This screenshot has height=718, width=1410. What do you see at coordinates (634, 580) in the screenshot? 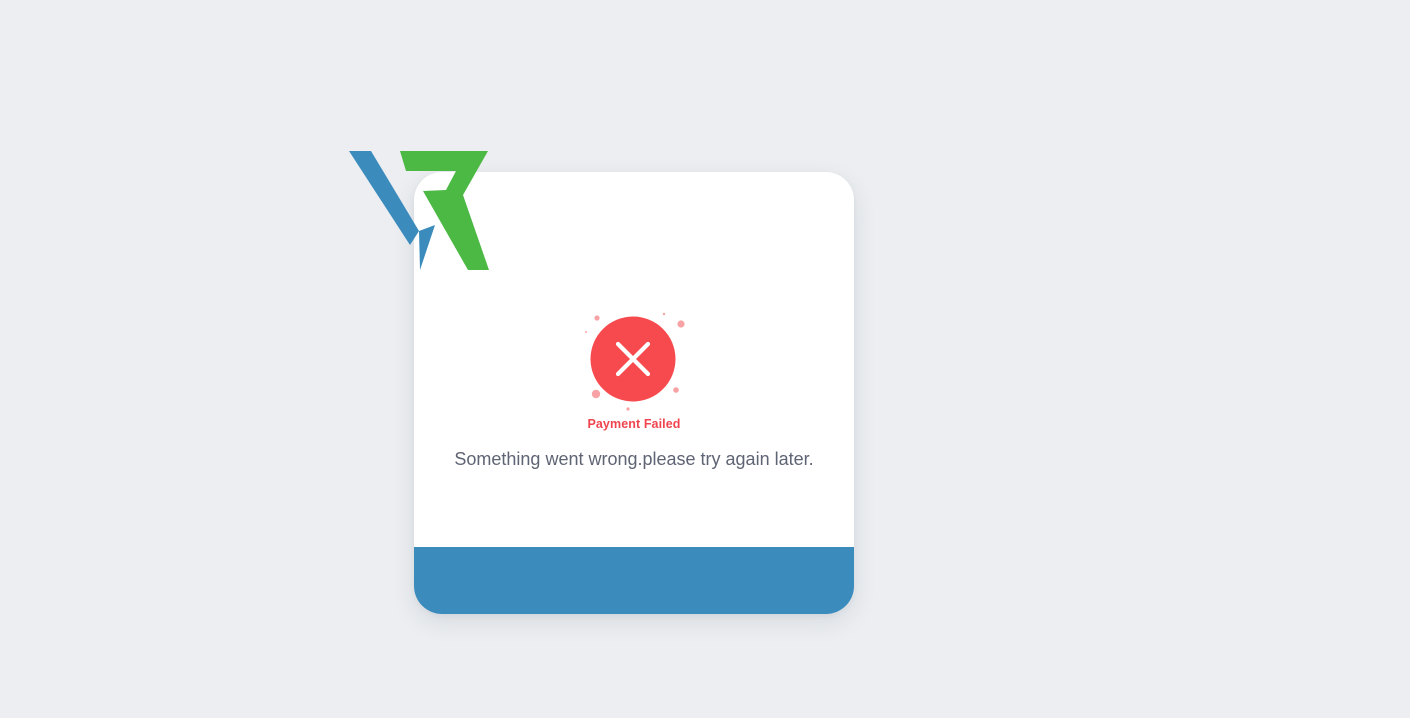
I see `card-footer-bar` at bounding box center [634, 580].